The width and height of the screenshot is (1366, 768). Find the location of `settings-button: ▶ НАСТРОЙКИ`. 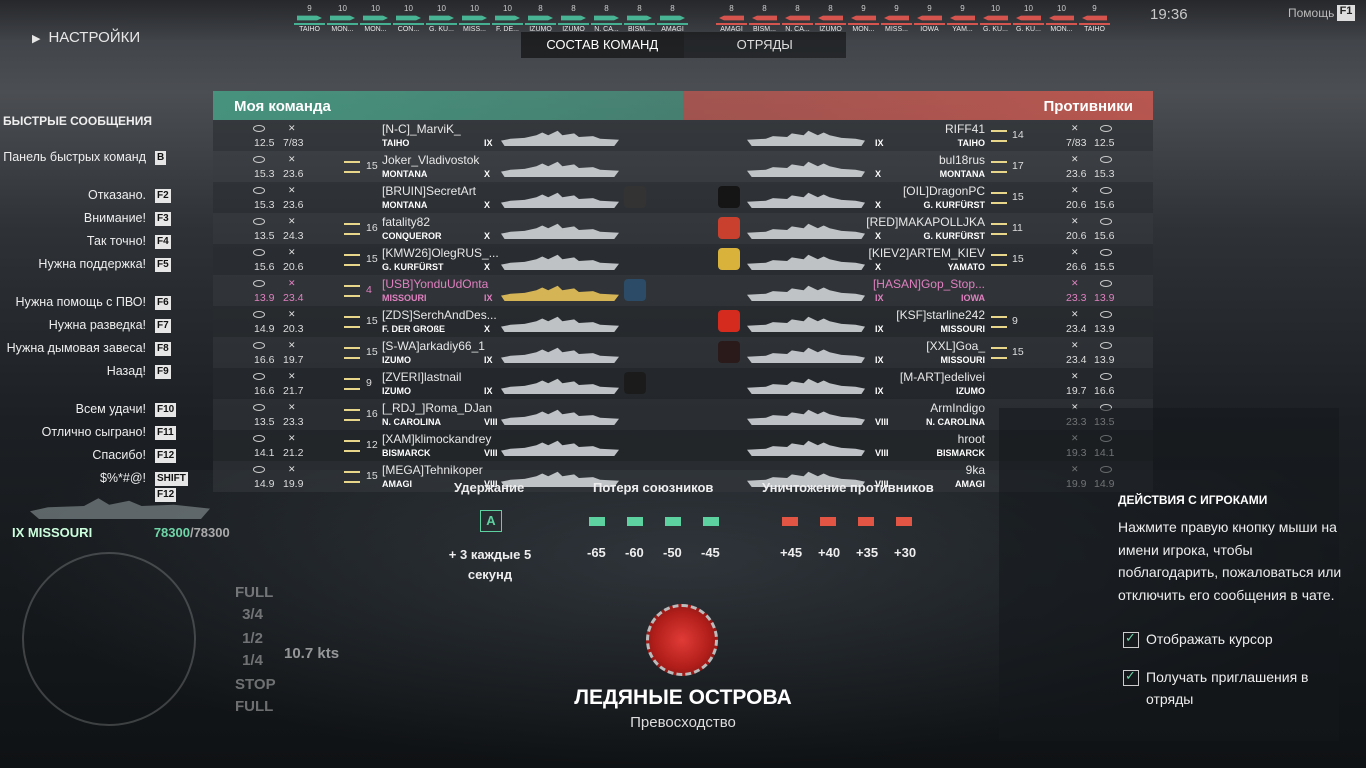

settings-button: ▶ НАСТРОЙКИ is located at coordinates (86, 37).